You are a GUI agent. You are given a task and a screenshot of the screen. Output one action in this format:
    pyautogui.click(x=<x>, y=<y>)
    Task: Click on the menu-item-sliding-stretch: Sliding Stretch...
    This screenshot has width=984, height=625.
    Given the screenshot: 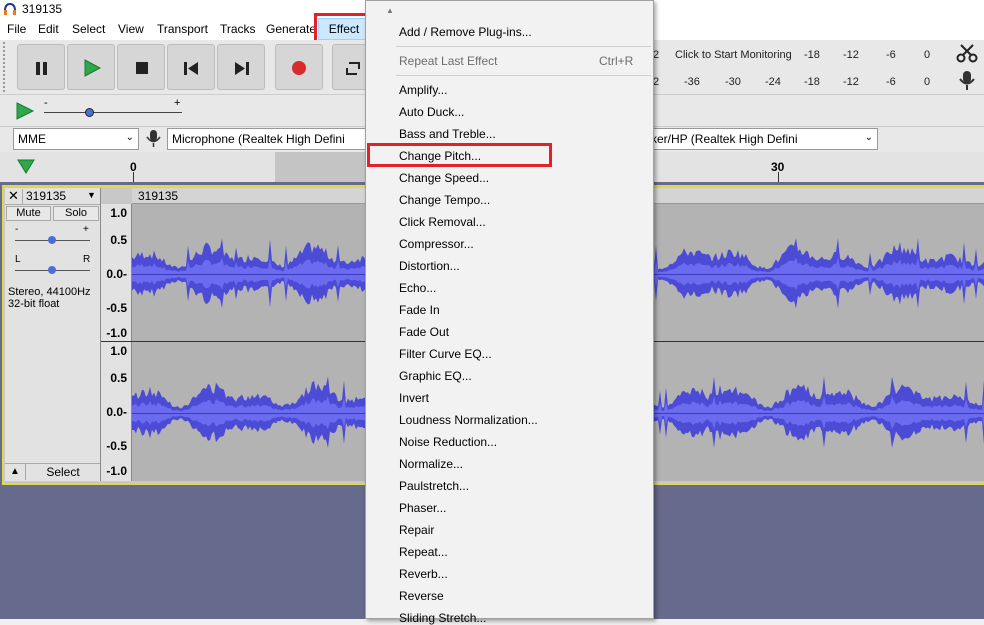 What is the action you would take?
    pyautogui.click(x=442, y=618)
    